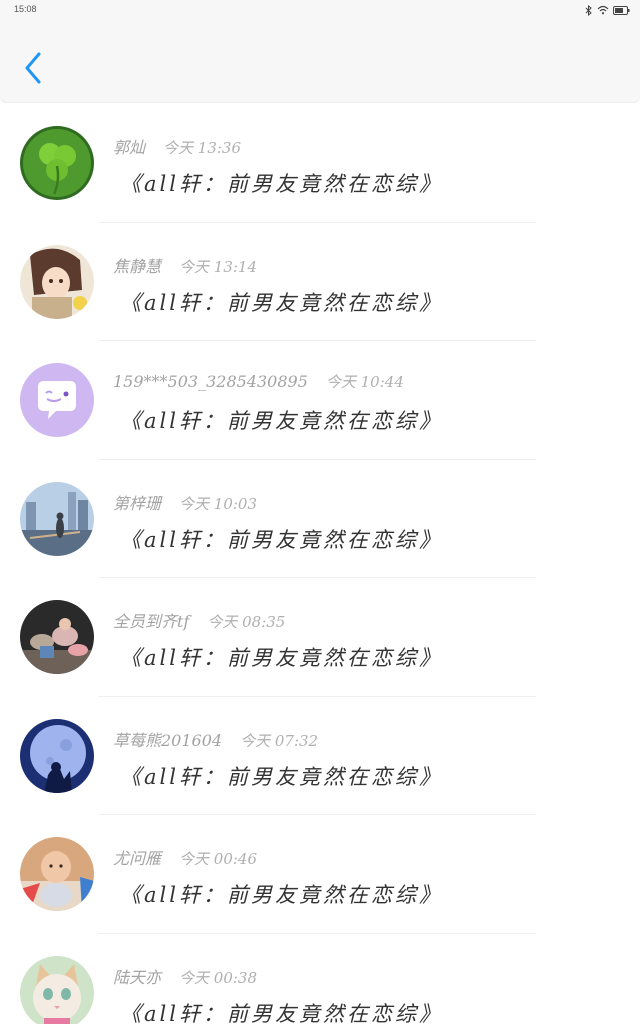 The width and height of the screenshot is (640, 1024). Describe the element at coordinates (320, 874) in the screenshot. I see `list-item: 尤问雁 今天 00:46 《all轩：前男友竟然在恋综》` at that location.